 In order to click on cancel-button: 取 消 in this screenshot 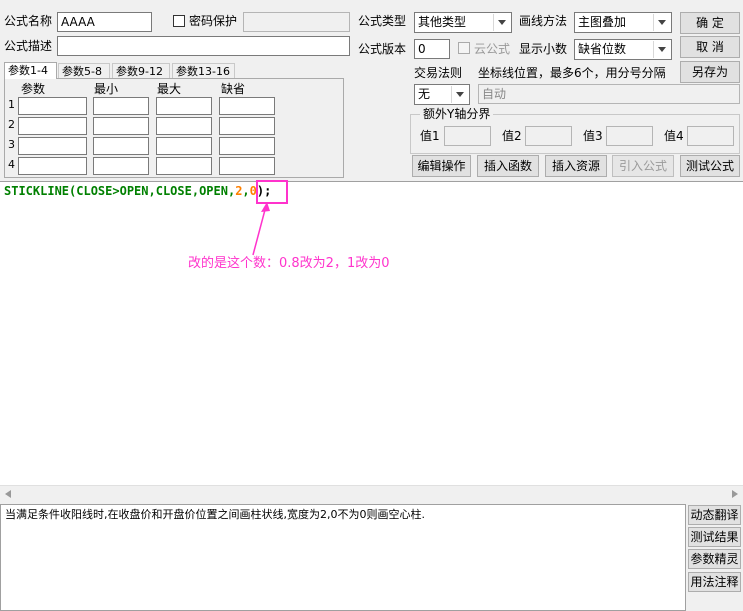, I will do `click(710, 47)`.